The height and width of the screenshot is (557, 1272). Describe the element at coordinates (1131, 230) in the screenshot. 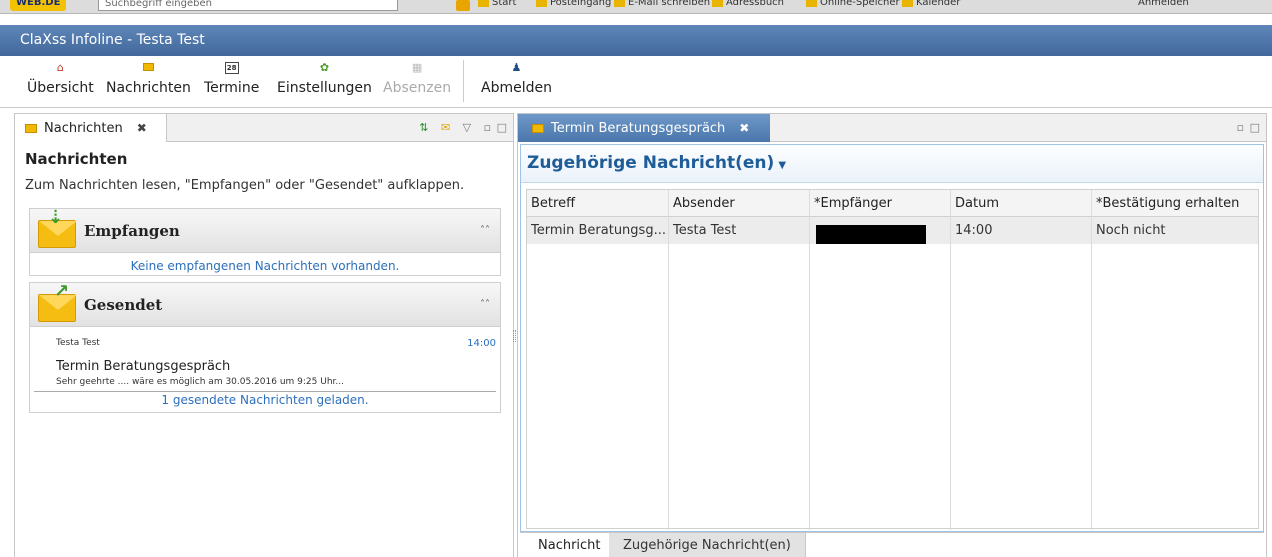

I see `cell-confirmation: Noch nicht` at that location.